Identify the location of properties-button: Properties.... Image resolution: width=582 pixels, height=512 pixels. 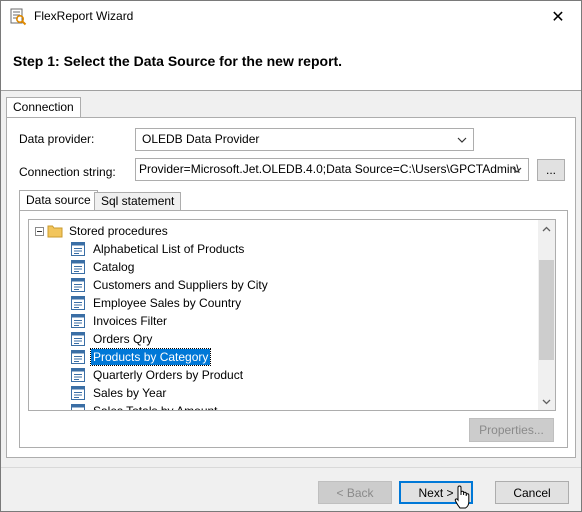
(511, 430).